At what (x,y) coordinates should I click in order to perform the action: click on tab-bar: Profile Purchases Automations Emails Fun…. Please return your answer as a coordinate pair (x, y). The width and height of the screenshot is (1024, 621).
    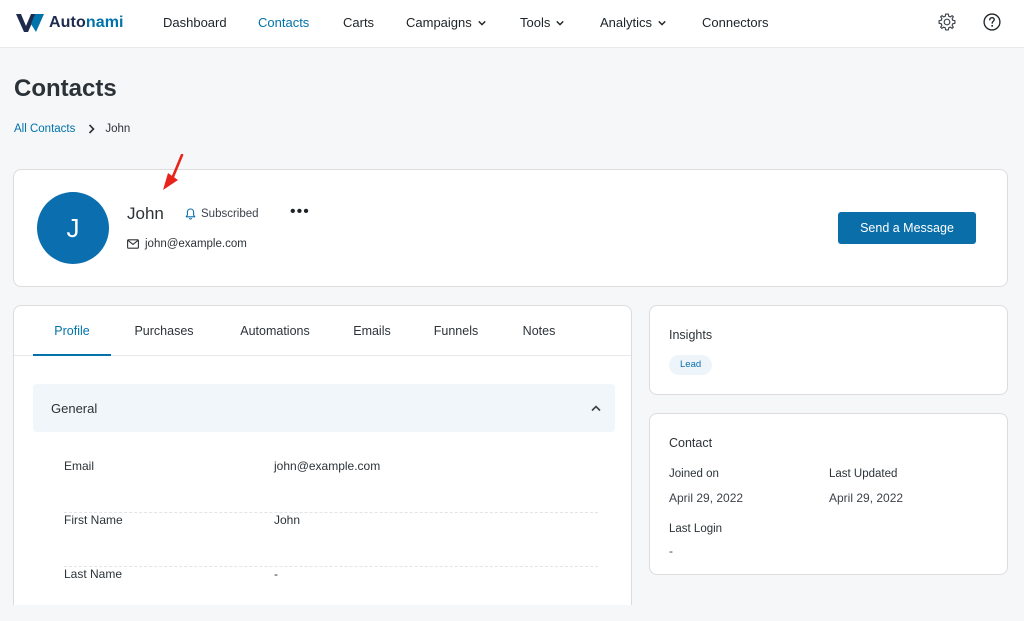
    Looking at the image, I should click on (322, 331).